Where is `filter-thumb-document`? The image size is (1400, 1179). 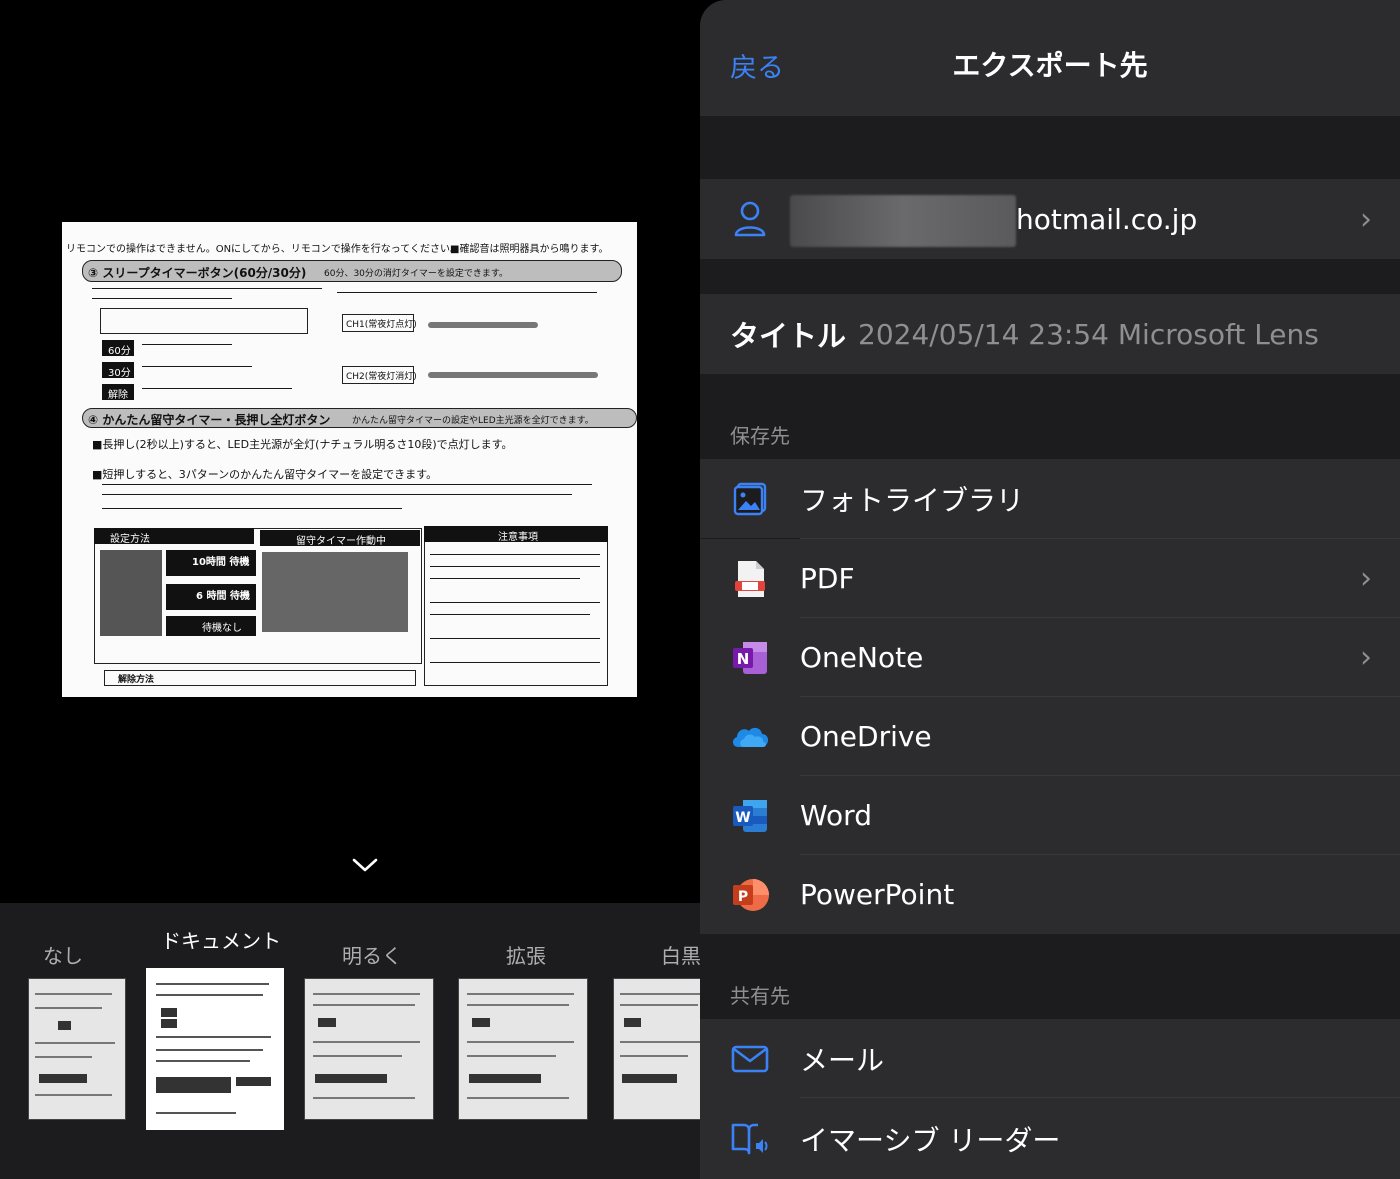
filter-thumb-document is located at coordinates (215, 1049).